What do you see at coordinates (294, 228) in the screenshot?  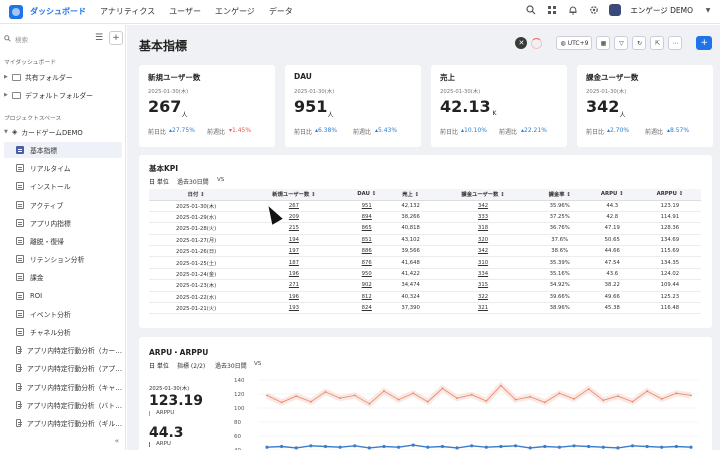 I see `table-cell: 215` at bounding box center [294, 228].